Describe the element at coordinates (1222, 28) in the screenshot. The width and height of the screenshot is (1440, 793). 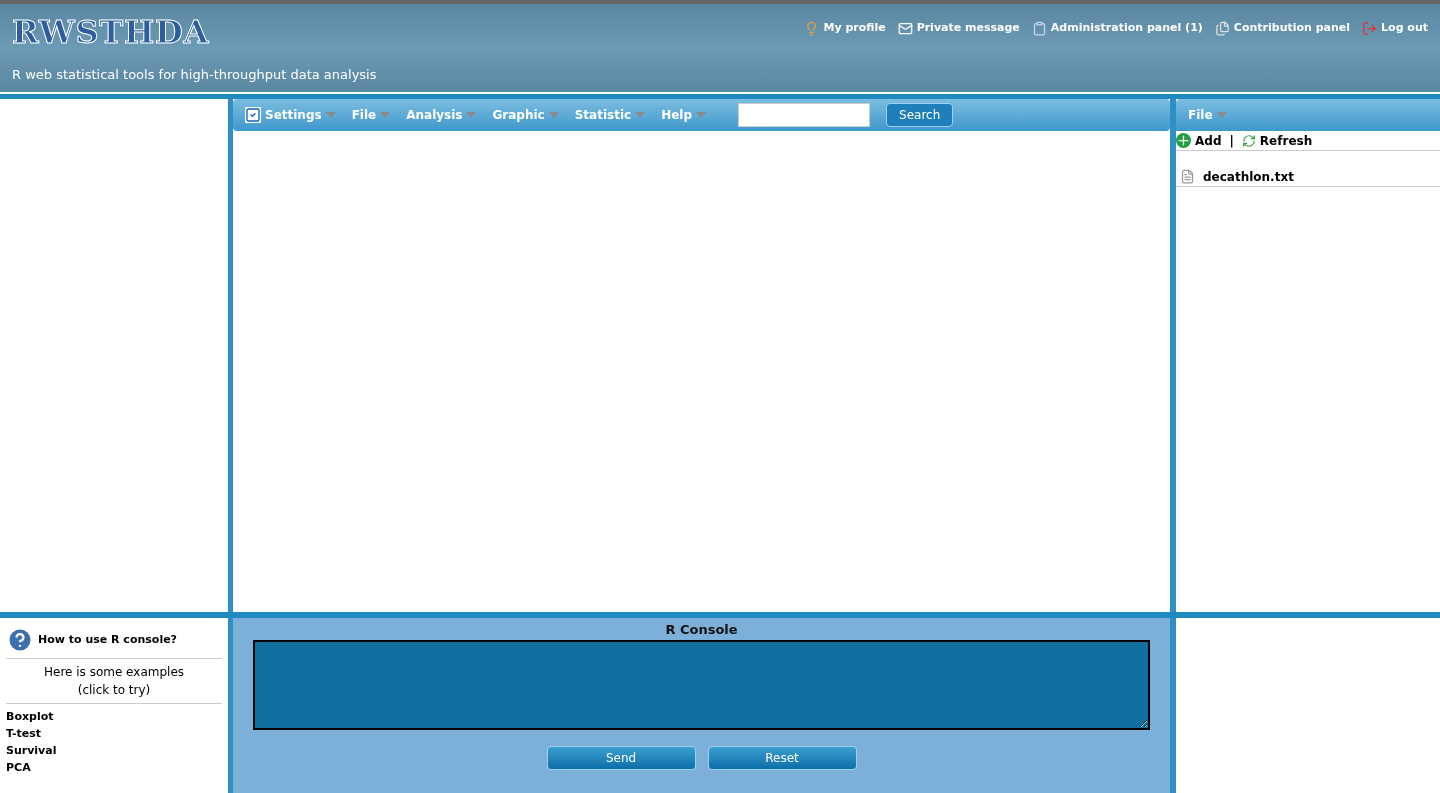
I see `documents-icon` at that location.